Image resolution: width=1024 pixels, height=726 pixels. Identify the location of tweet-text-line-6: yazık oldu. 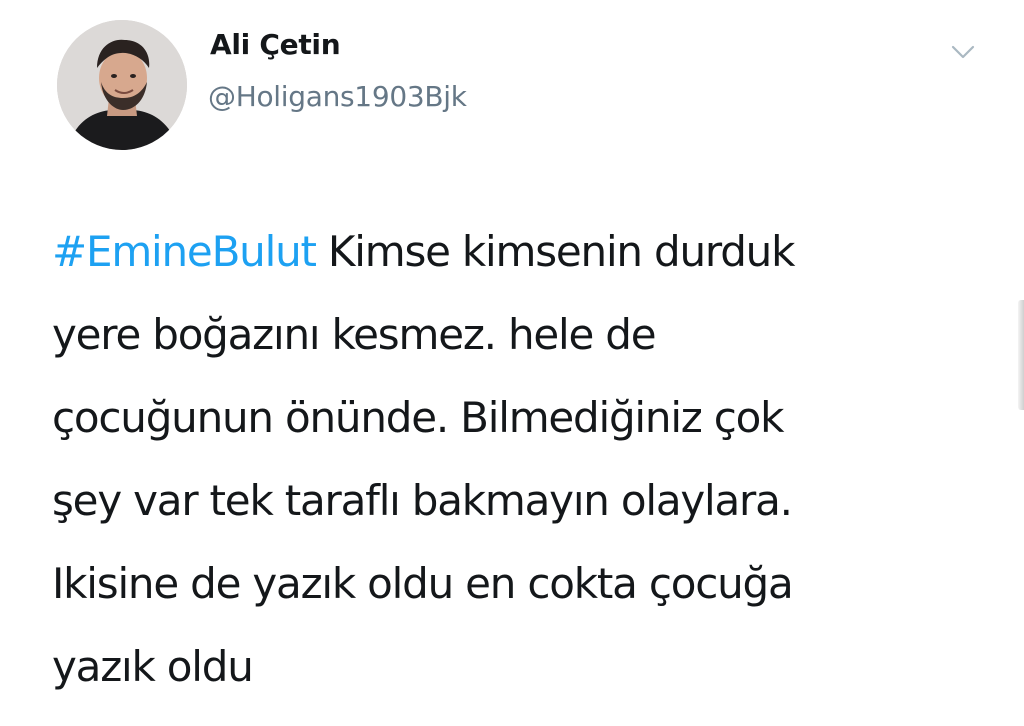
(153, 666).